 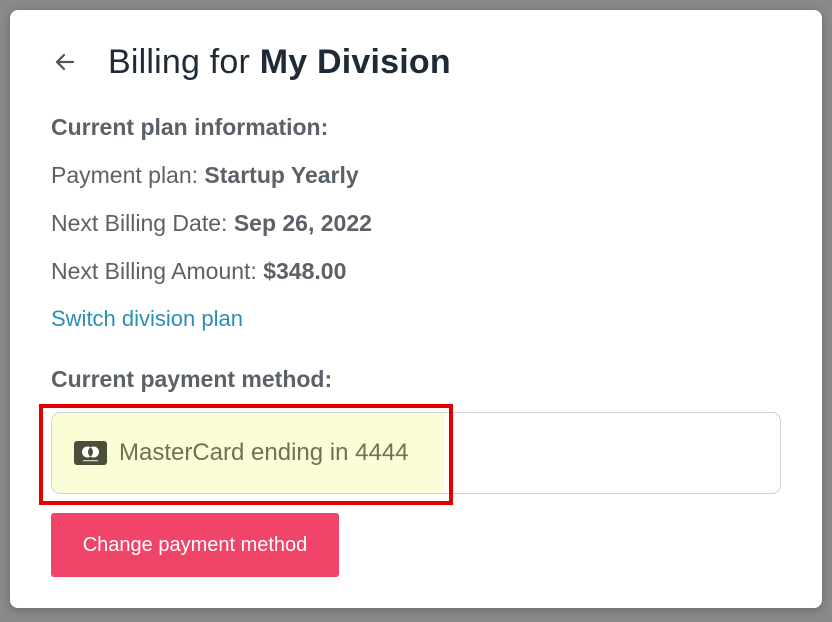 I want to click on payment-method-card: MasterCard ending in 4444, so click(x=248, y=453).